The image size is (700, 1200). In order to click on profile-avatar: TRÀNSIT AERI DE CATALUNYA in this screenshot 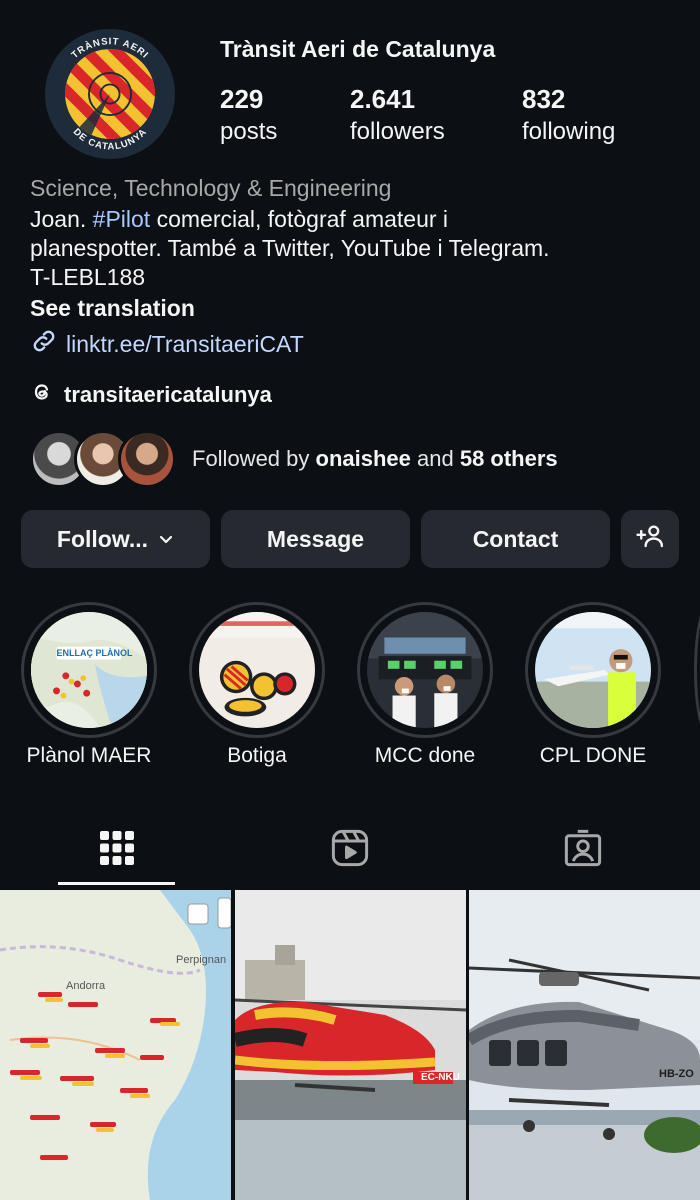, I will do `click(110, 94)`.